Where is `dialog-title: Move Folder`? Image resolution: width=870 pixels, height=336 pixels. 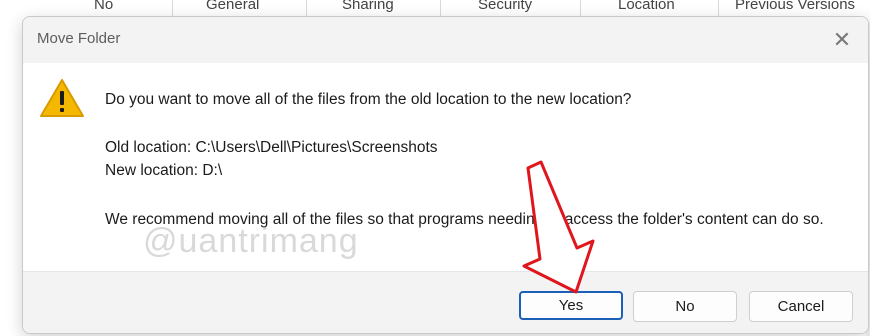
dialog-title: Move Folder is located at coordinates (79, 38).